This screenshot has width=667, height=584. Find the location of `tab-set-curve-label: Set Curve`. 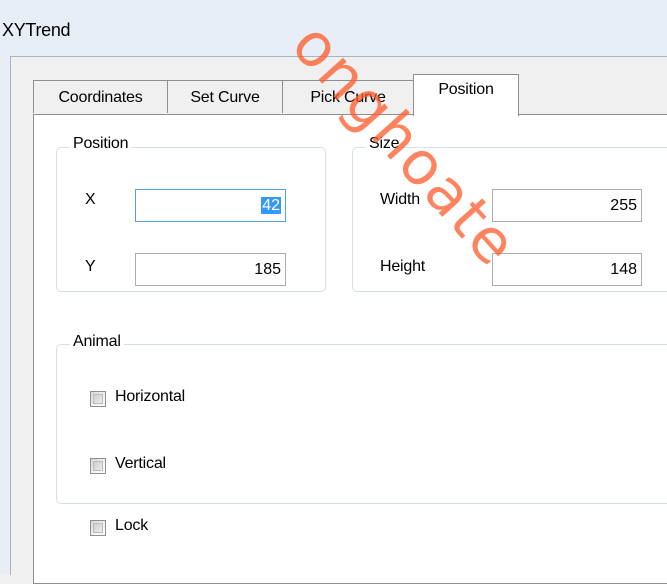

tab-set-curve-label: Set Curve is located at coordinates (225, 97).